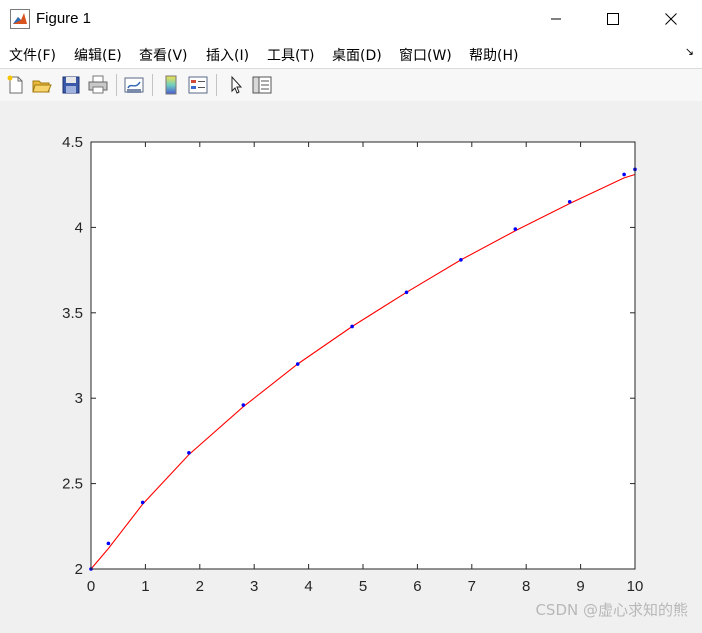 This screenshot has height=633, width=702. What do you see at coordinates (79, 227) in the screenshot?
I see `y-tick-label: 4` at bounding box center [79, 227].